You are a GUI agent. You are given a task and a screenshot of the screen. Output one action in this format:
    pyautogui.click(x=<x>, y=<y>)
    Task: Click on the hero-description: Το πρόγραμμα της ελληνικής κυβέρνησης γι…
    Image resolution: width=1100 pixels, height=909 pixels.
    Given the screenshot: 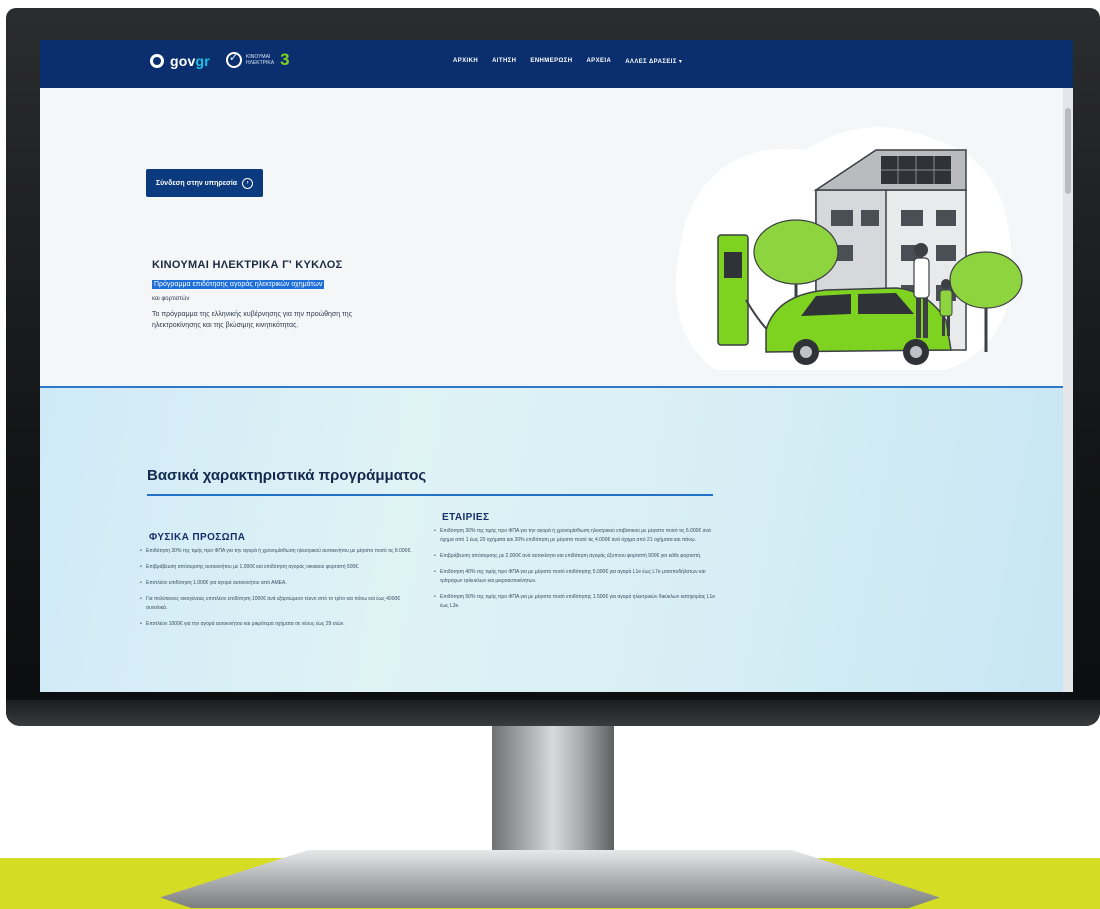 What is the action you would take?
    pyautogui.click(x=252, y=320)
    